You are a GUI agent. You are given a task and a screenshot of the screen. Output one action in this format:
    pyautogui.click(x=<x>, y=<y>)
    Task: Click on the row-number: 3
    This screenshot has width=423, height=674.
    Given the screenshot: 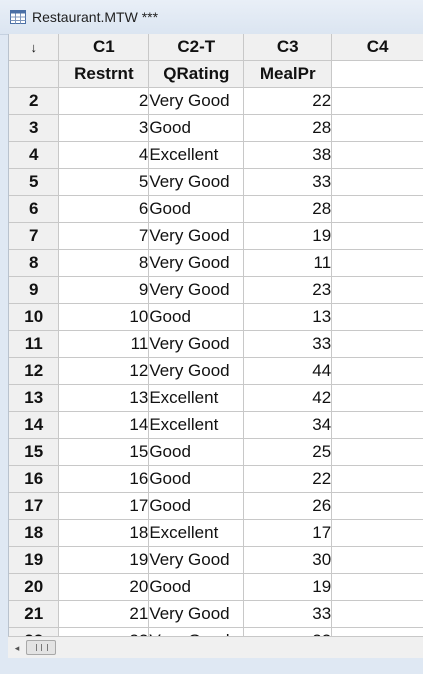 What is the action you would take?
    pyautogui.click(x=34, y=128)
    